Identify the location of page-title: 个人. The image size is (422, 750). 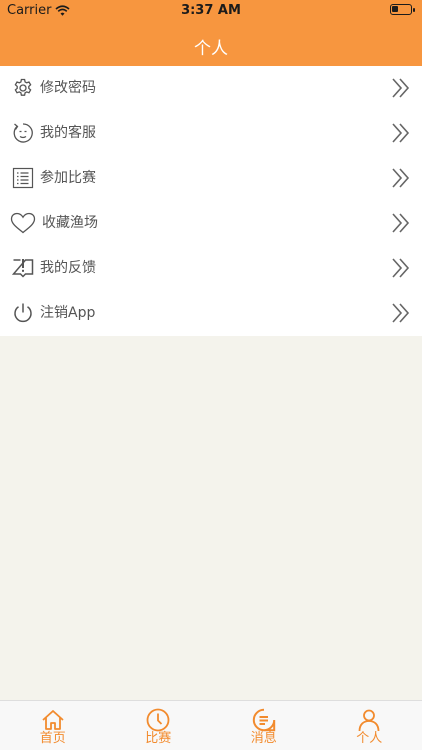
(211, 49).